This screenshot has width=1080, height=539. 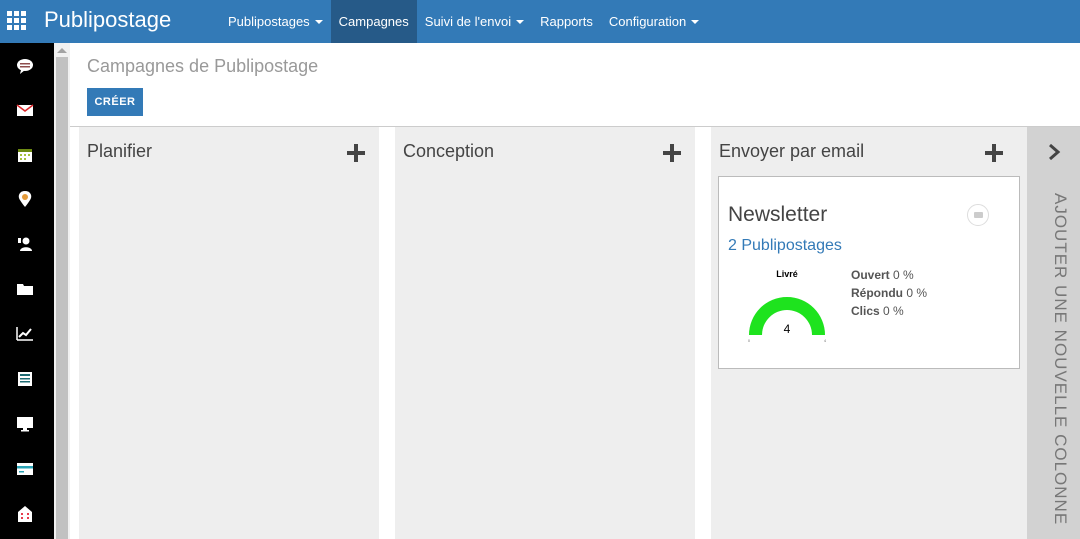 What do you see at coordinates (978, 215) in the screenshot?
I see `camera-icon` at bounding box center [978, 215].